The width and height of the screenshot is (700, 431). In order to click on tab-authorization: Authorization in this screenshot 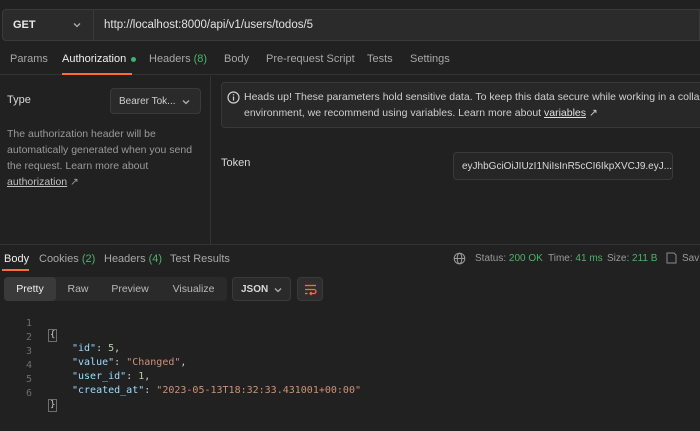, I will do `click(99, 59)`.